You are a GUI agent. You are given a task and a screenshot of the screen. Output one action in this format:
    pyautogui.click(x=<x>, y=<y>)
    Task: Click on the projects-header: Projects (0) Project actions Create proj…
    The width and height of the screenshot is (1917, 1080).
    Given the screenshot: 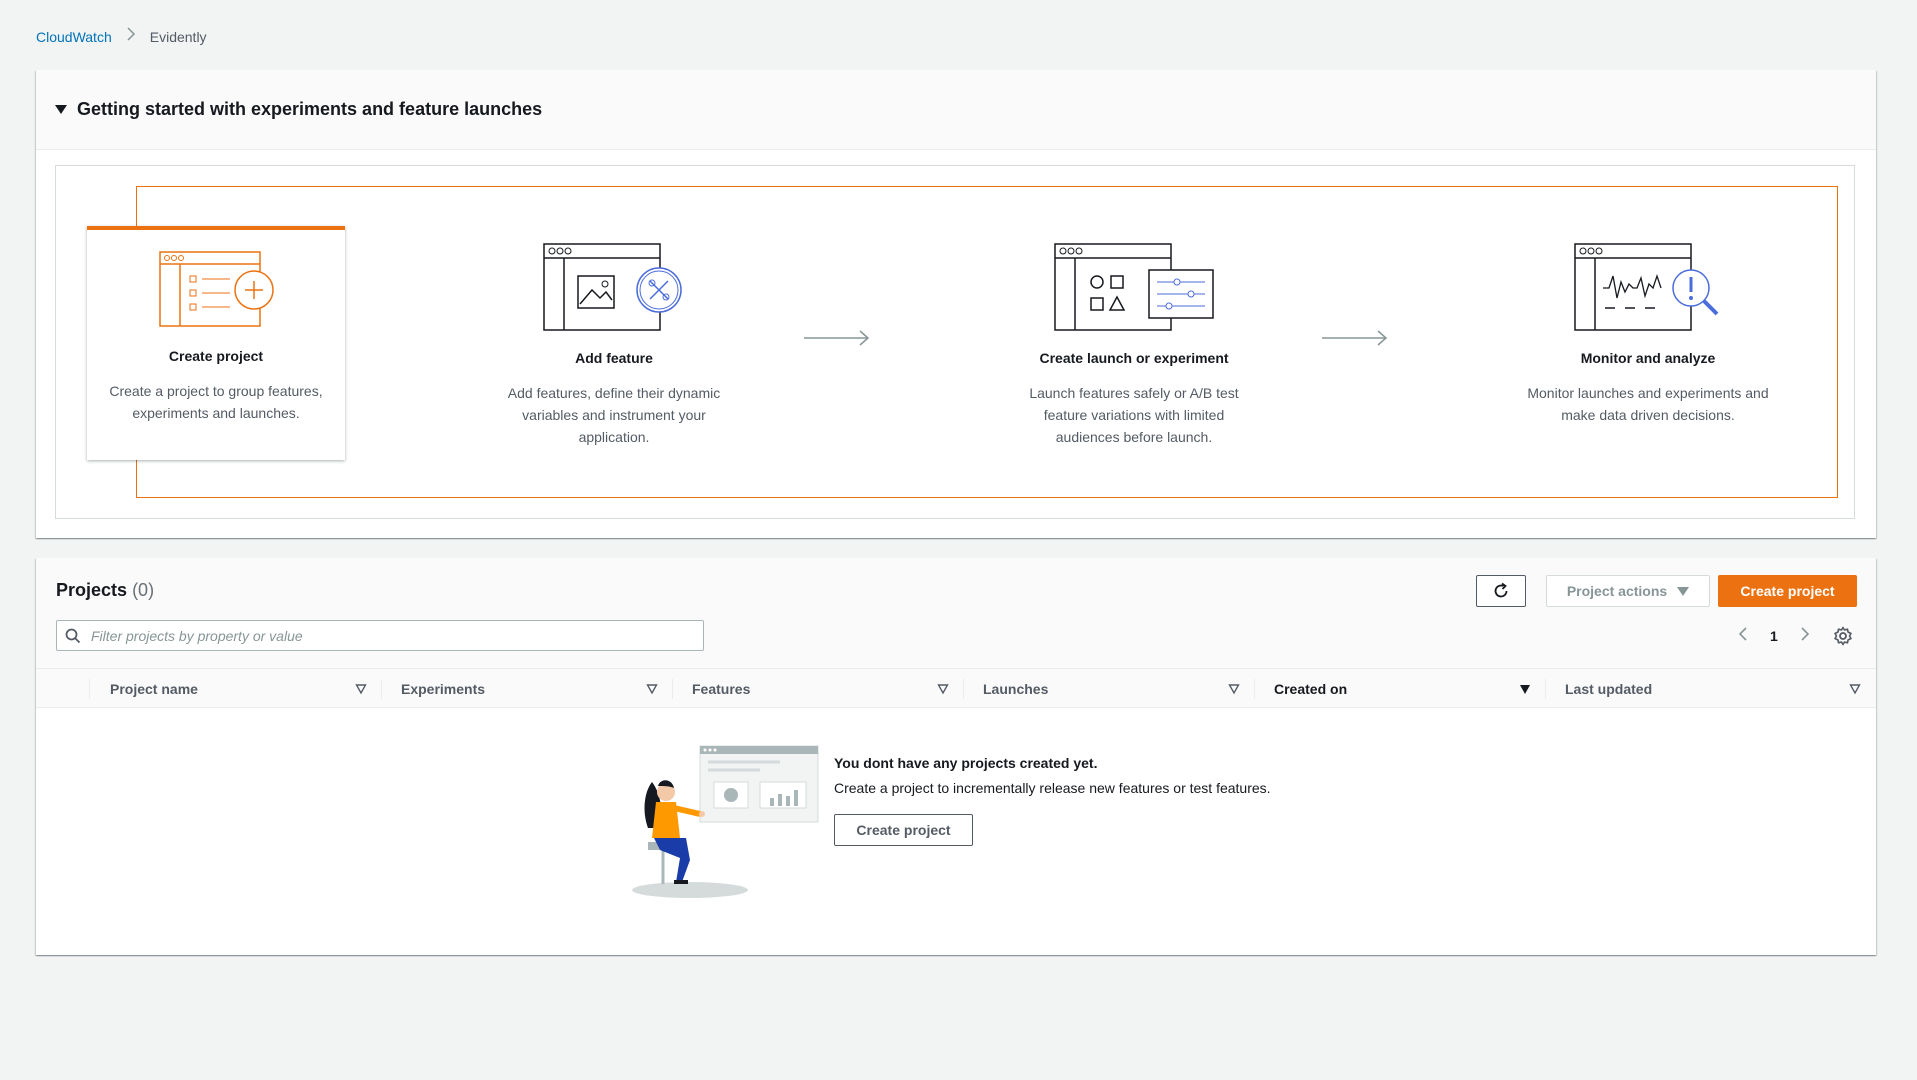 What is the action you would take?
    pyautogui.click(x=956, y=613)
    